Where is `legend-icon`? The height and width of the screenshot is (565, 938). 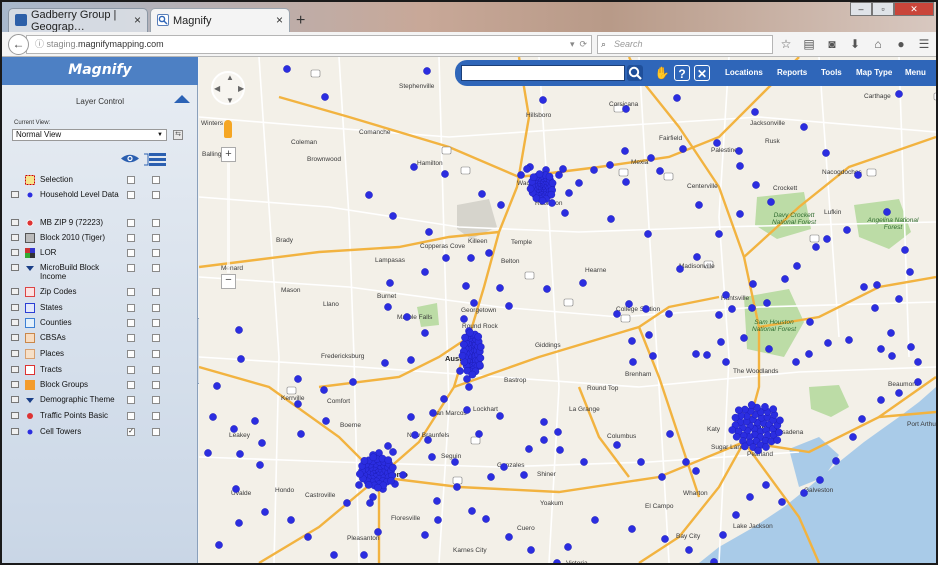
legend-icon is located at coordinates (155, 159).